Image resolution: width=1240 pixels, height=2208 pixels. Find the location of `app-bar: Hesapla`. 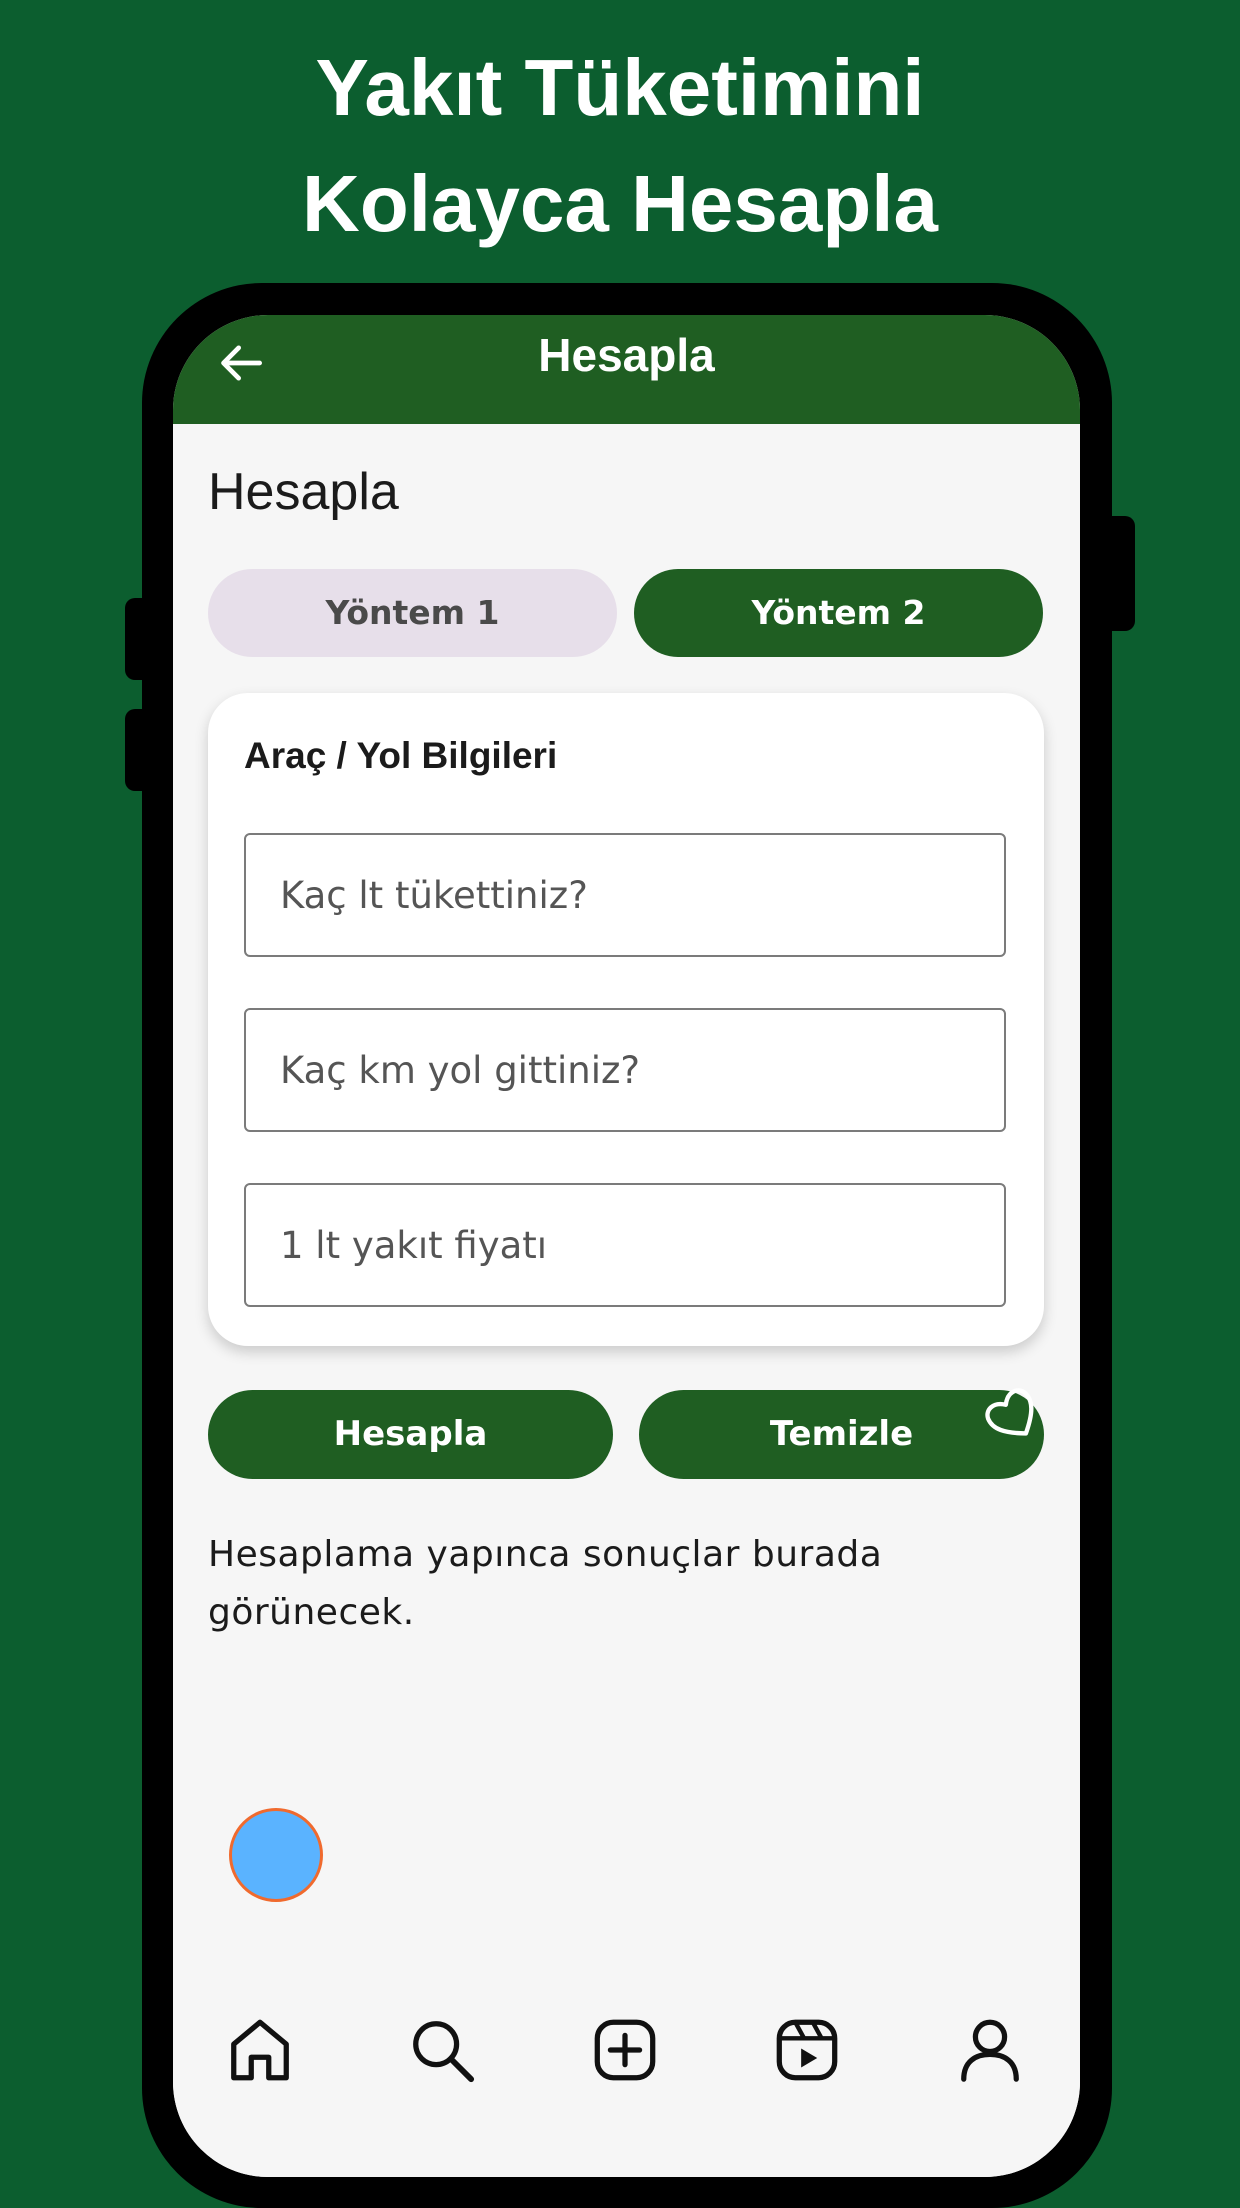

app-bar: Hesapla is located at coordinates (626, 369).